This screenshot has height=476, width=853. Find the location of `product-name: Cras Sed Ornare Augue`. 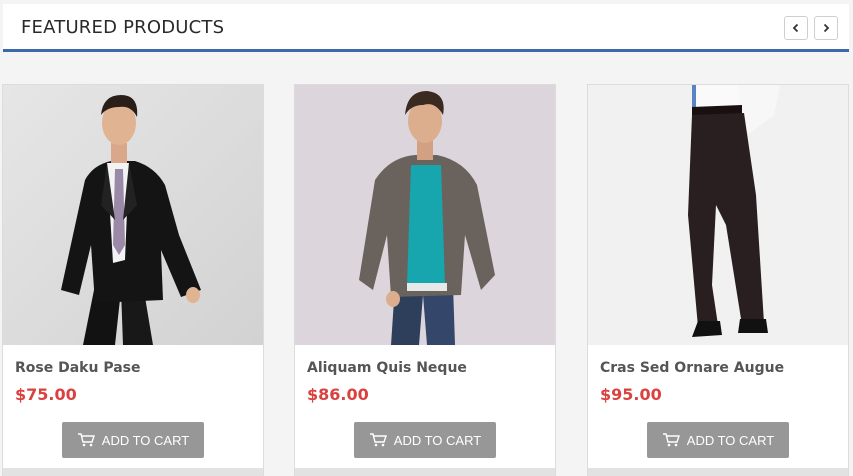

product-name: Cras Sed Ornare Augue is located at coordinates (692, 368).